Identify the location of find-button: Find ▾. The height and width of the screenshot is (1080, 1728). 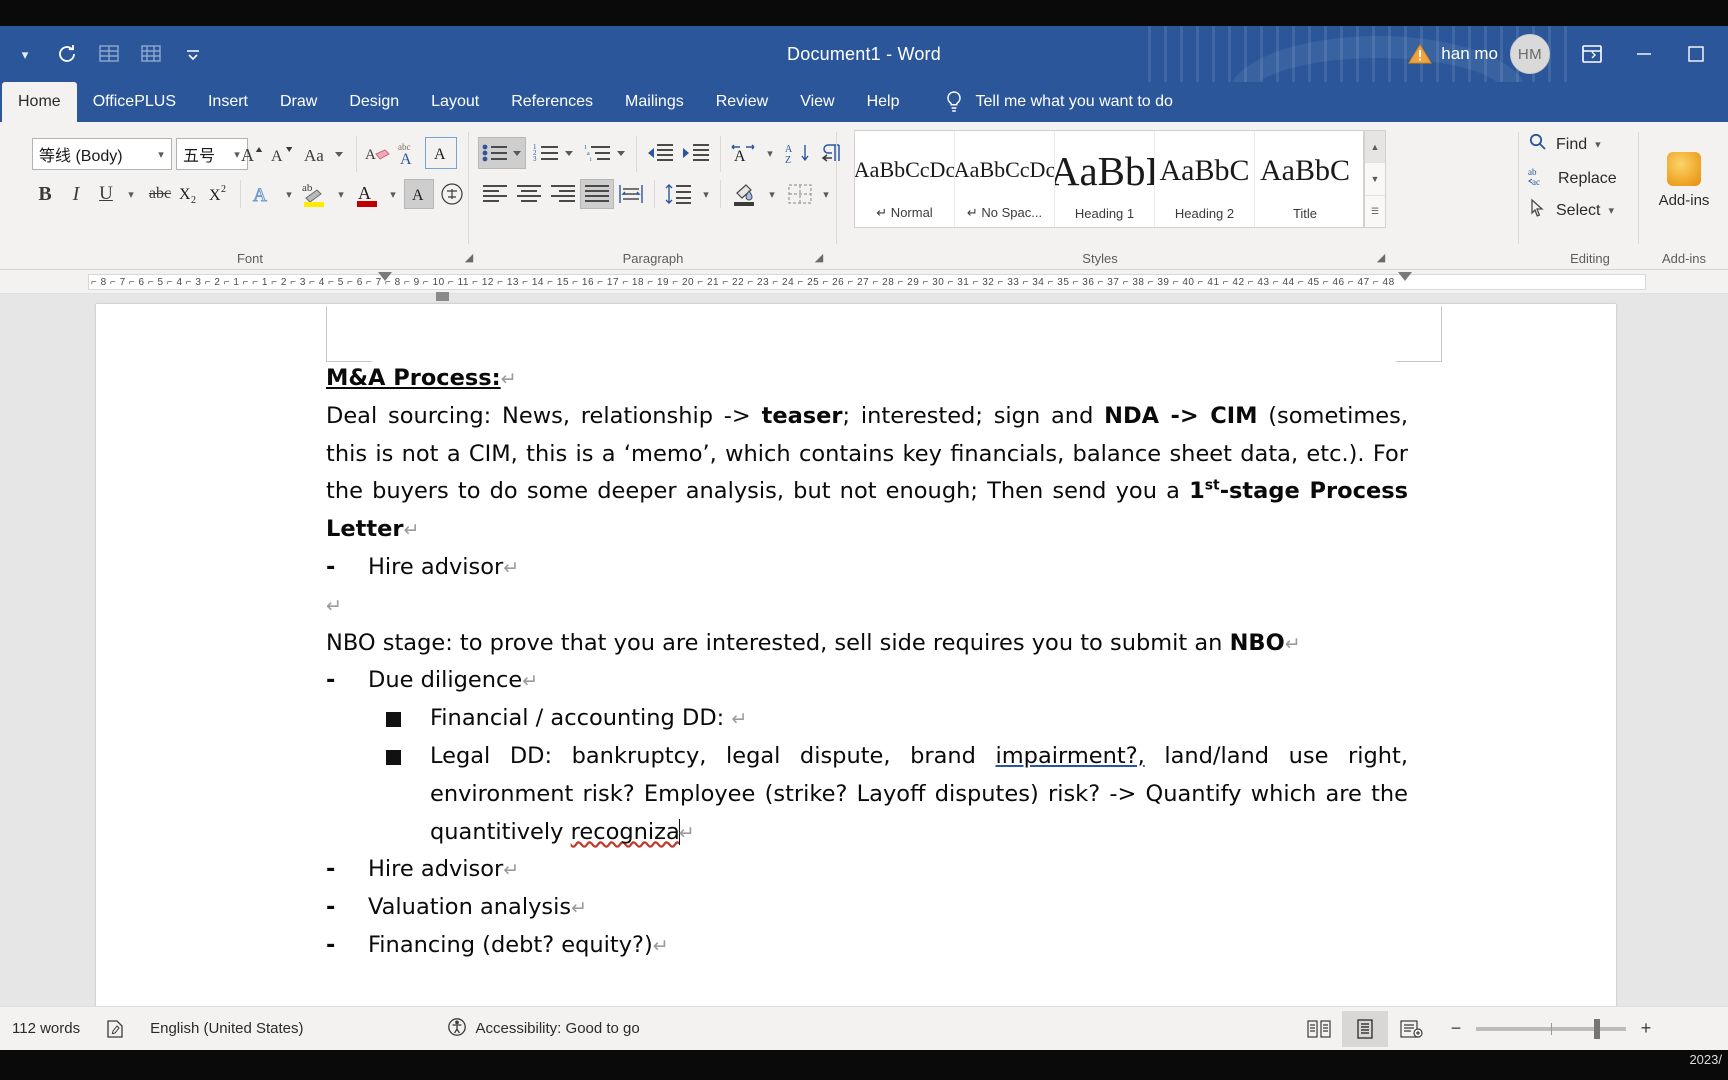
(1564, 144).